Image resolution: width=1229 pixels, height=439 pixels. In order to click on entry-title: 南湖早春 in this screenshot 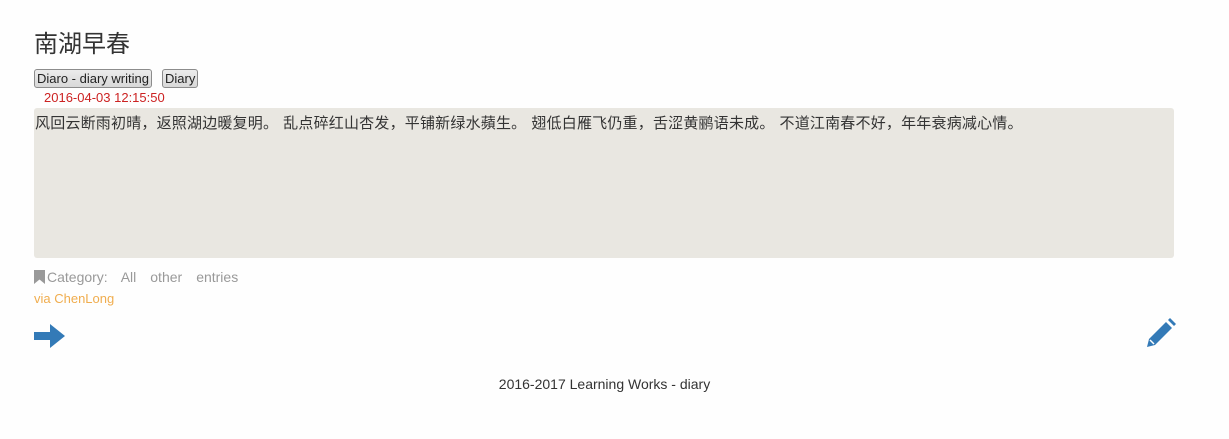, I will do `click(82, 44)`.